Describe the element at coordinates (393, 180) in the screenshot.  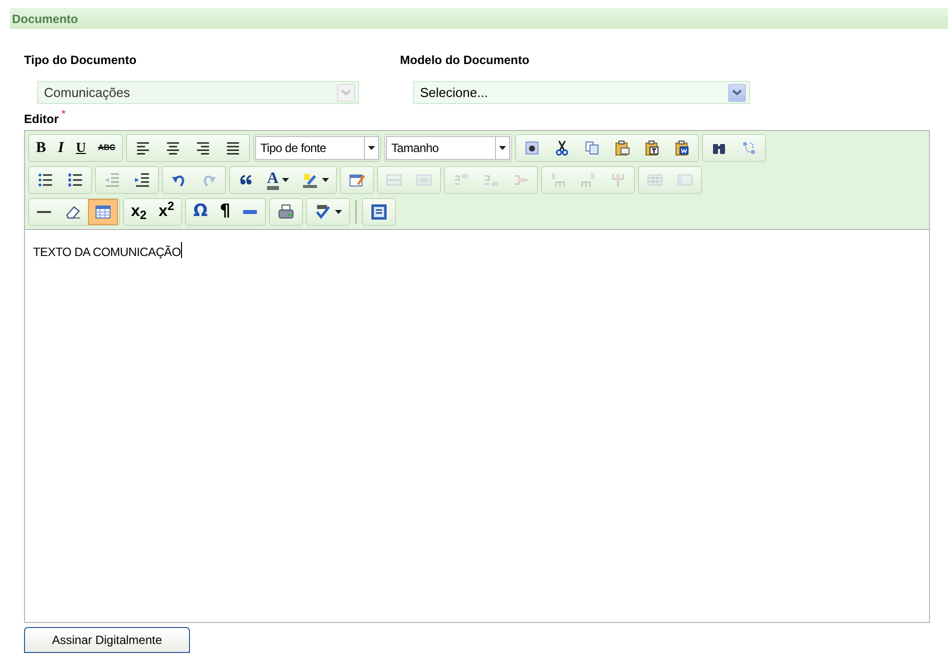
I see `table-row-icon` at that location.